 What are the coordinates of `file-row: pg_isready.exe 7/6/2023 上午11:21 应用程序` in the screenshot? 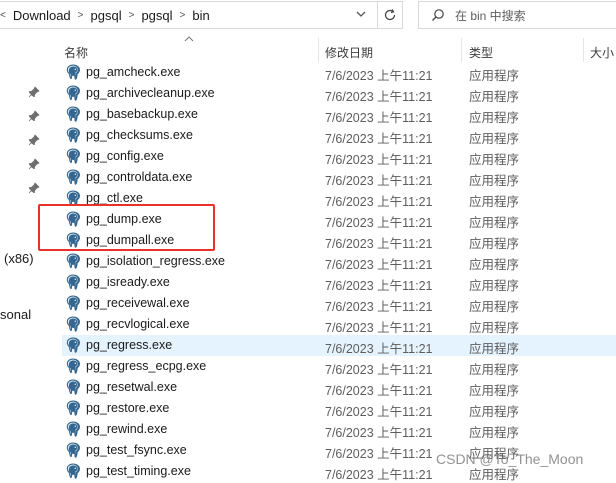 It's located at (339, 282).